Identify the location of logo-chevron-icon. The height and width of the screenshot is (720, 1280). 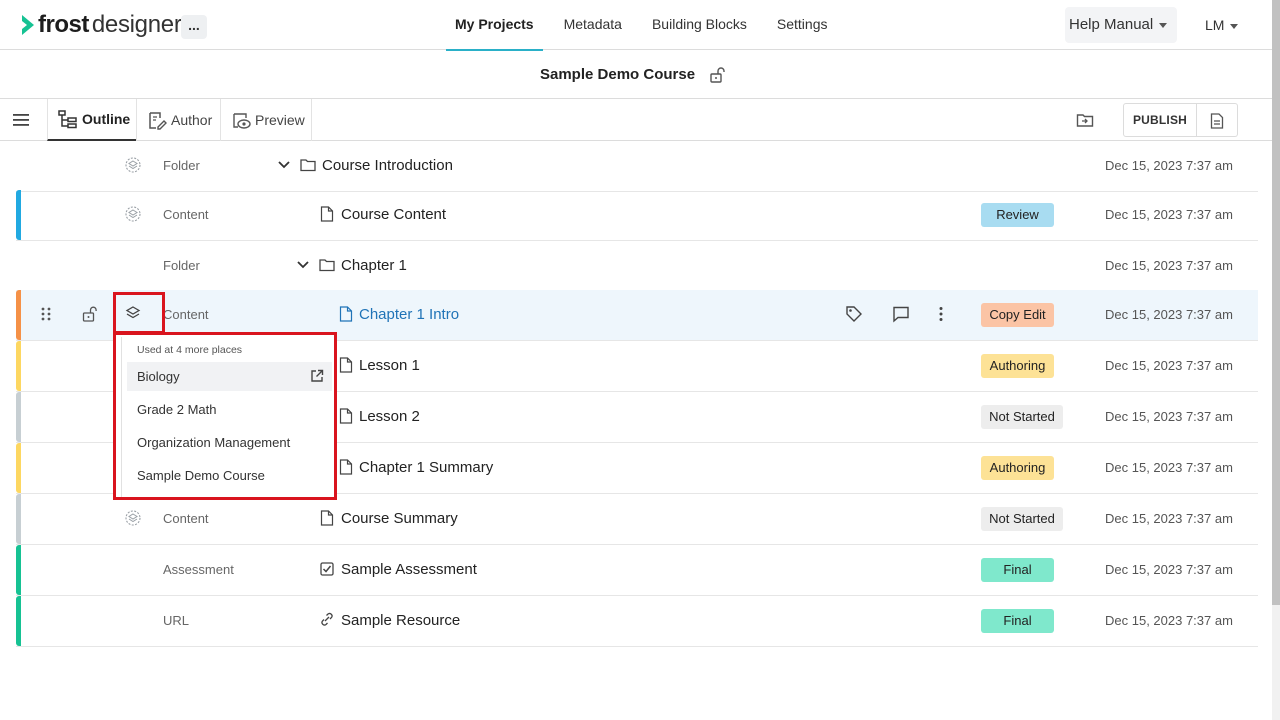
(28, 25).